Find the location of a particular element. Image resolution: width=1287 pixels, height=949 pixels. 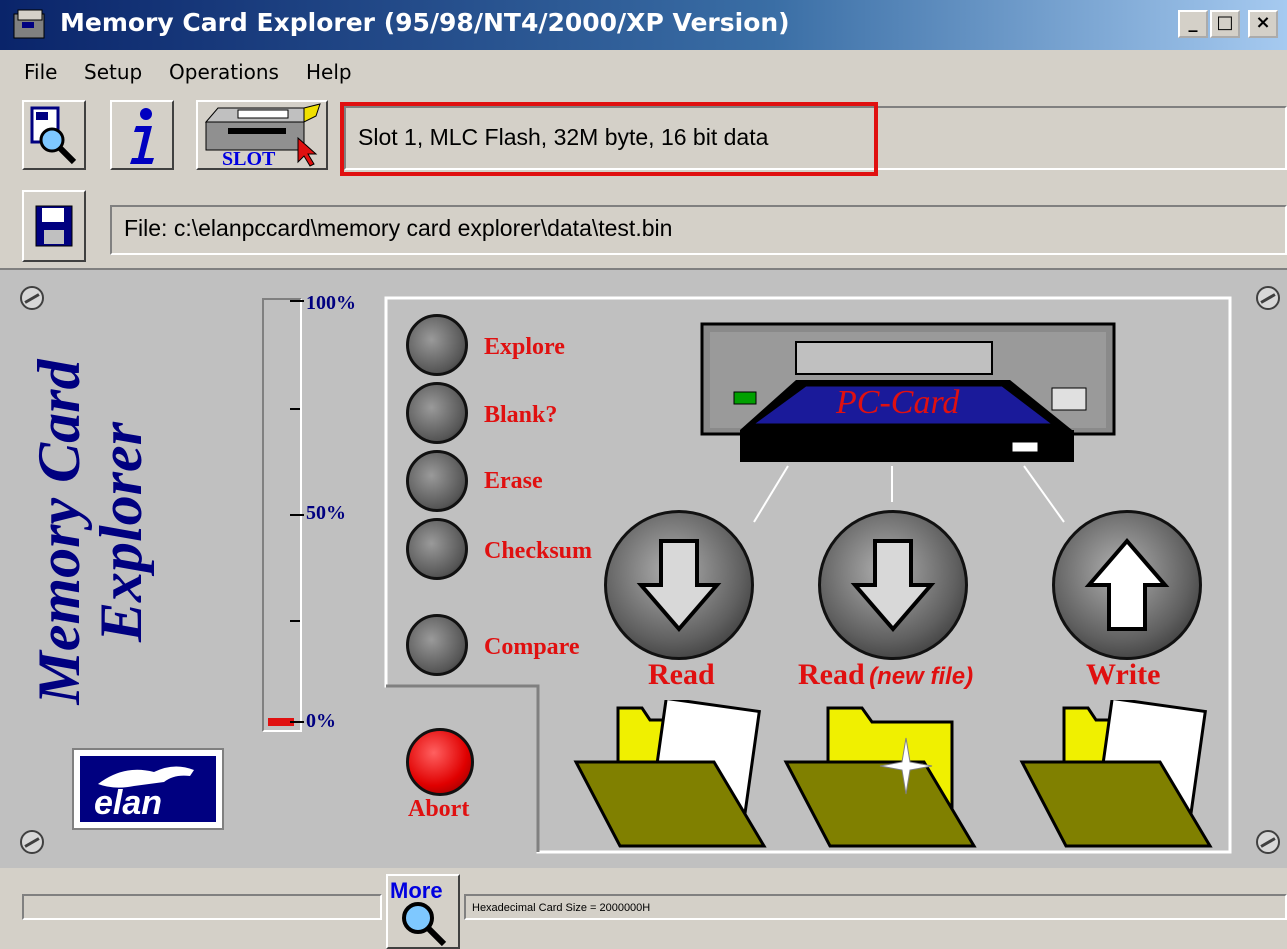

menu-operations: Operations is located at coordinates (224, 72).